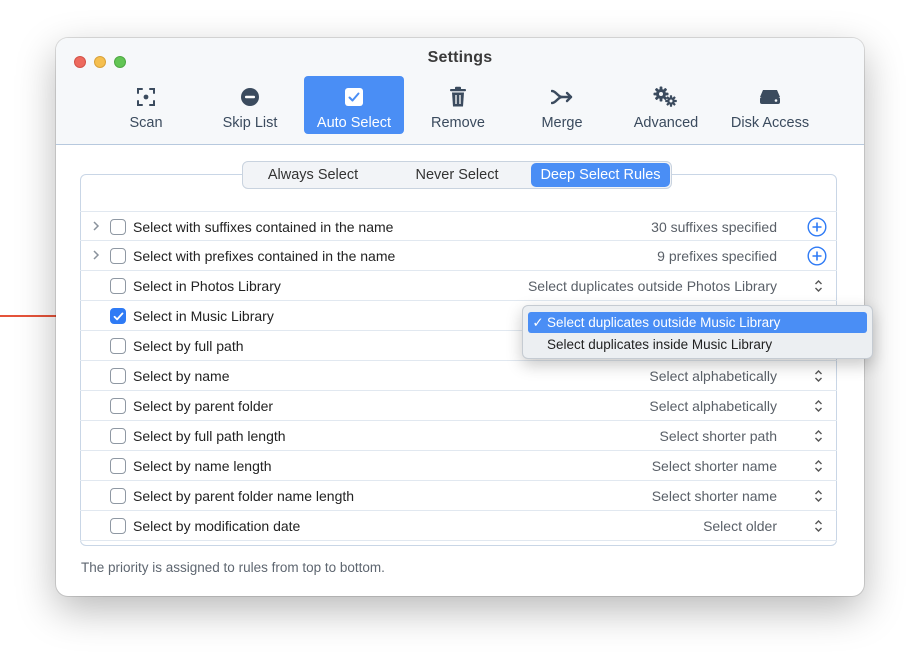 Image resolution: width=920 pixels, height=671 pixels. I want to click on rule-label: Select by full path, so click(188, 346).